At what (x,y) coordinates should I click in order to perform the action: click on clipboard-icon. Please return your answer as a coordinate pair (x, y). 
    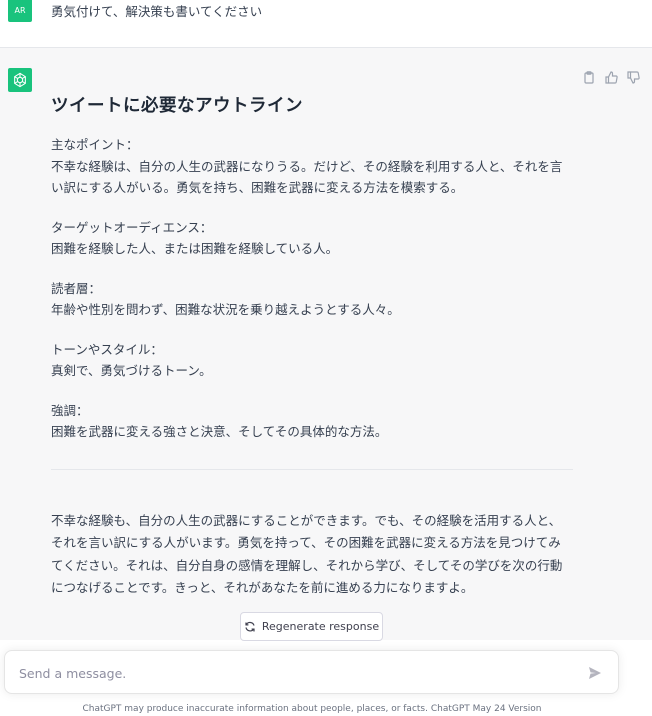
    Looking at the image, I should click on (589, 77).